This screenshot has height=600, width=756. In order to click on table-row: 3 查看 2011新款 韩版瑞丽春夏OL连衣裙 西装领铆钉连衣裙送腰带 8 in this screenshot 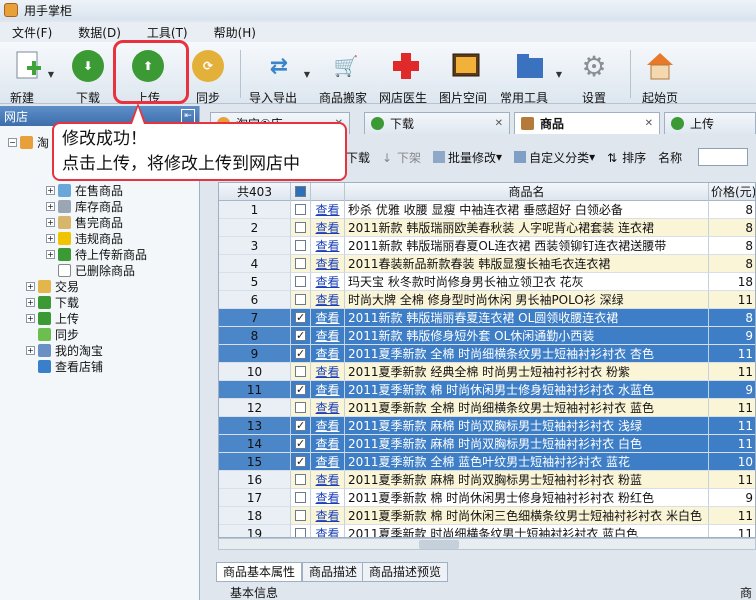, I will do `click(487, 246)`.